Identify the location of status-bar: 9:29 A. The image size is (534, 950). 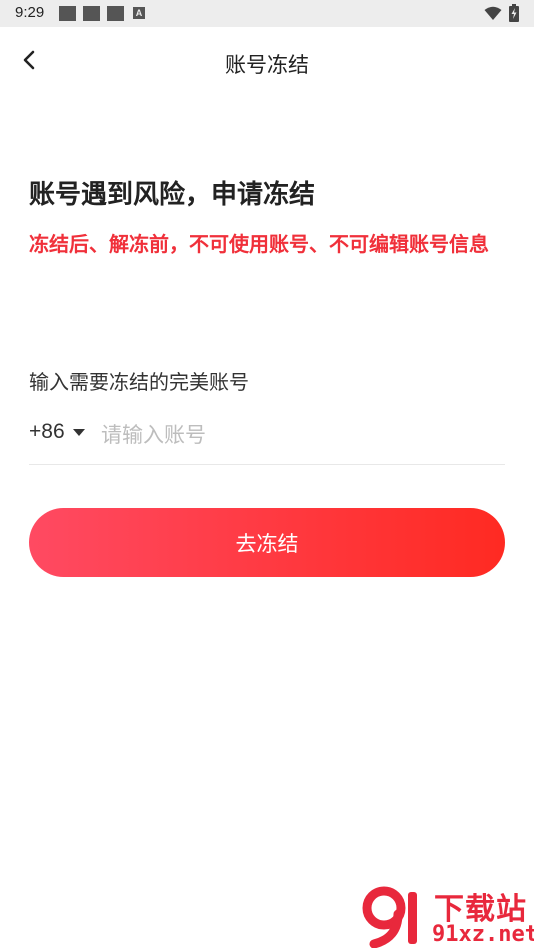
(267, 13).